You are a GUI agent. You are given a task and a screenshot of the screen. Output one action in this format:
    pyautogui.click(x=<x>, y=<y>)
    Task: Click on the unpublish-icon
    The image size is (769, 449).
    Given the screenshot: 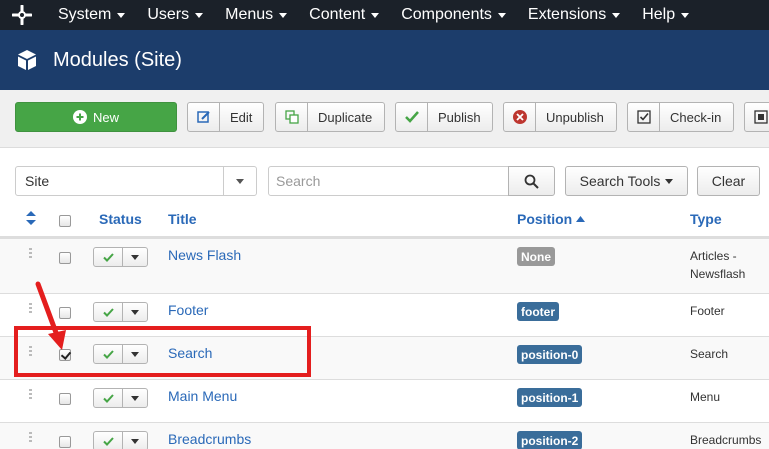 What is the action you would take?
    pyautogui.click(x=520, y=117)
    